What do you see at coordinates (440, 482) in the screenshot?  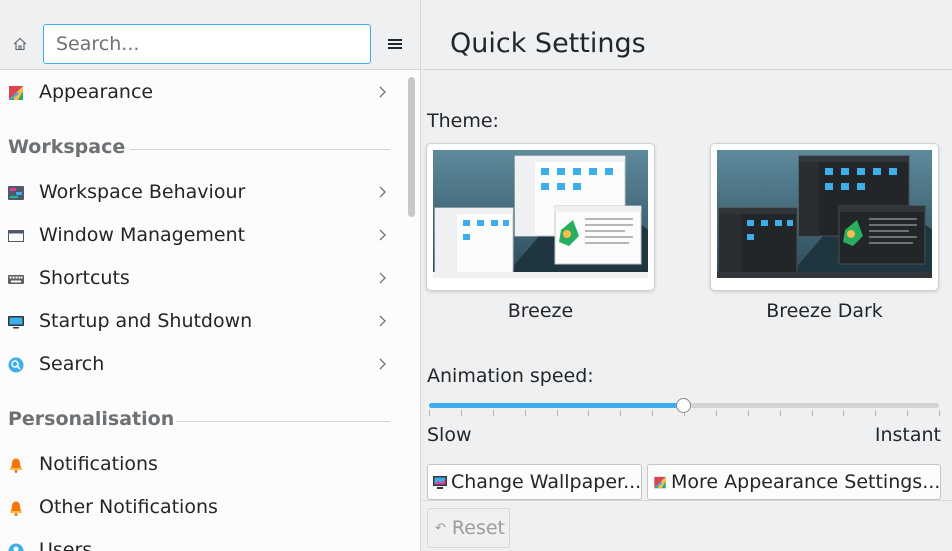 I see `wallpaper-icon` at bounding box center [440, 482].